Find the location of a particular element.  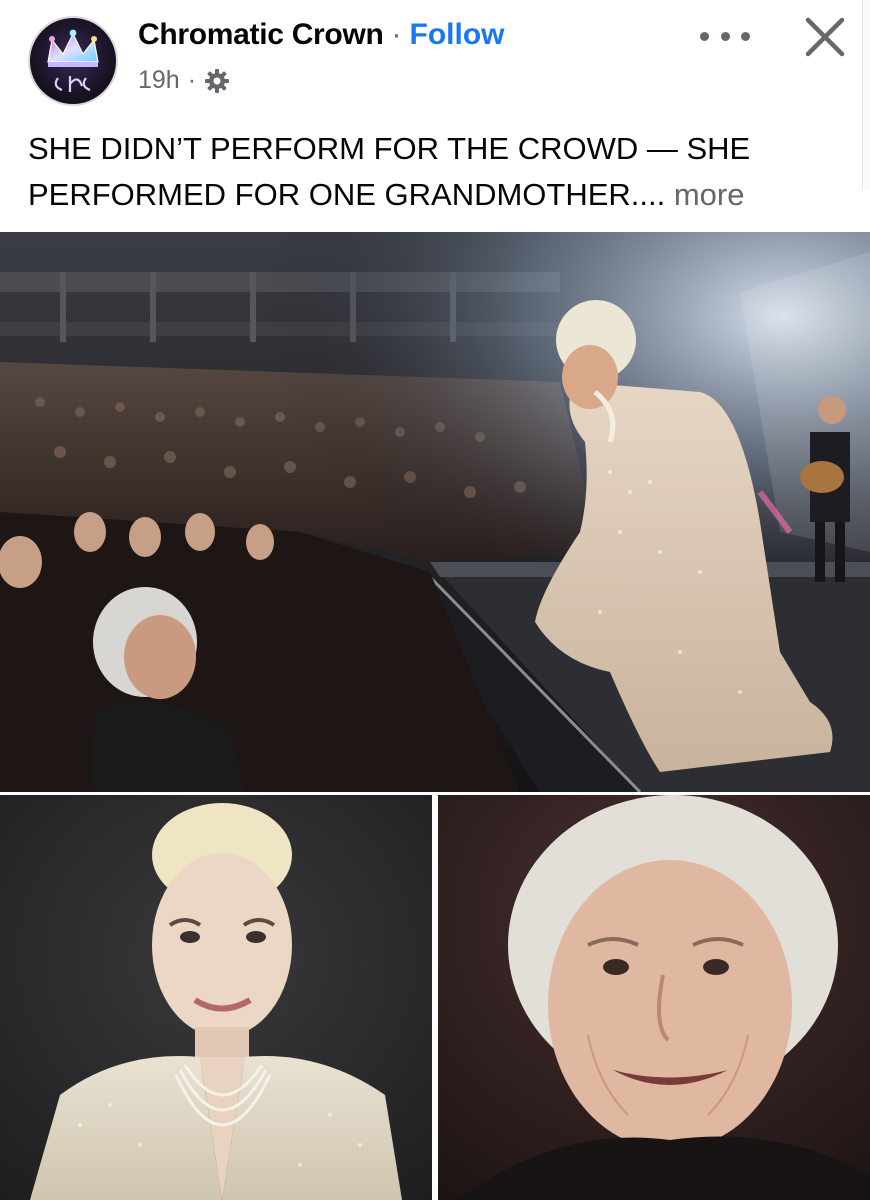

crown-logo-icon is located at coordinates (73, 60).